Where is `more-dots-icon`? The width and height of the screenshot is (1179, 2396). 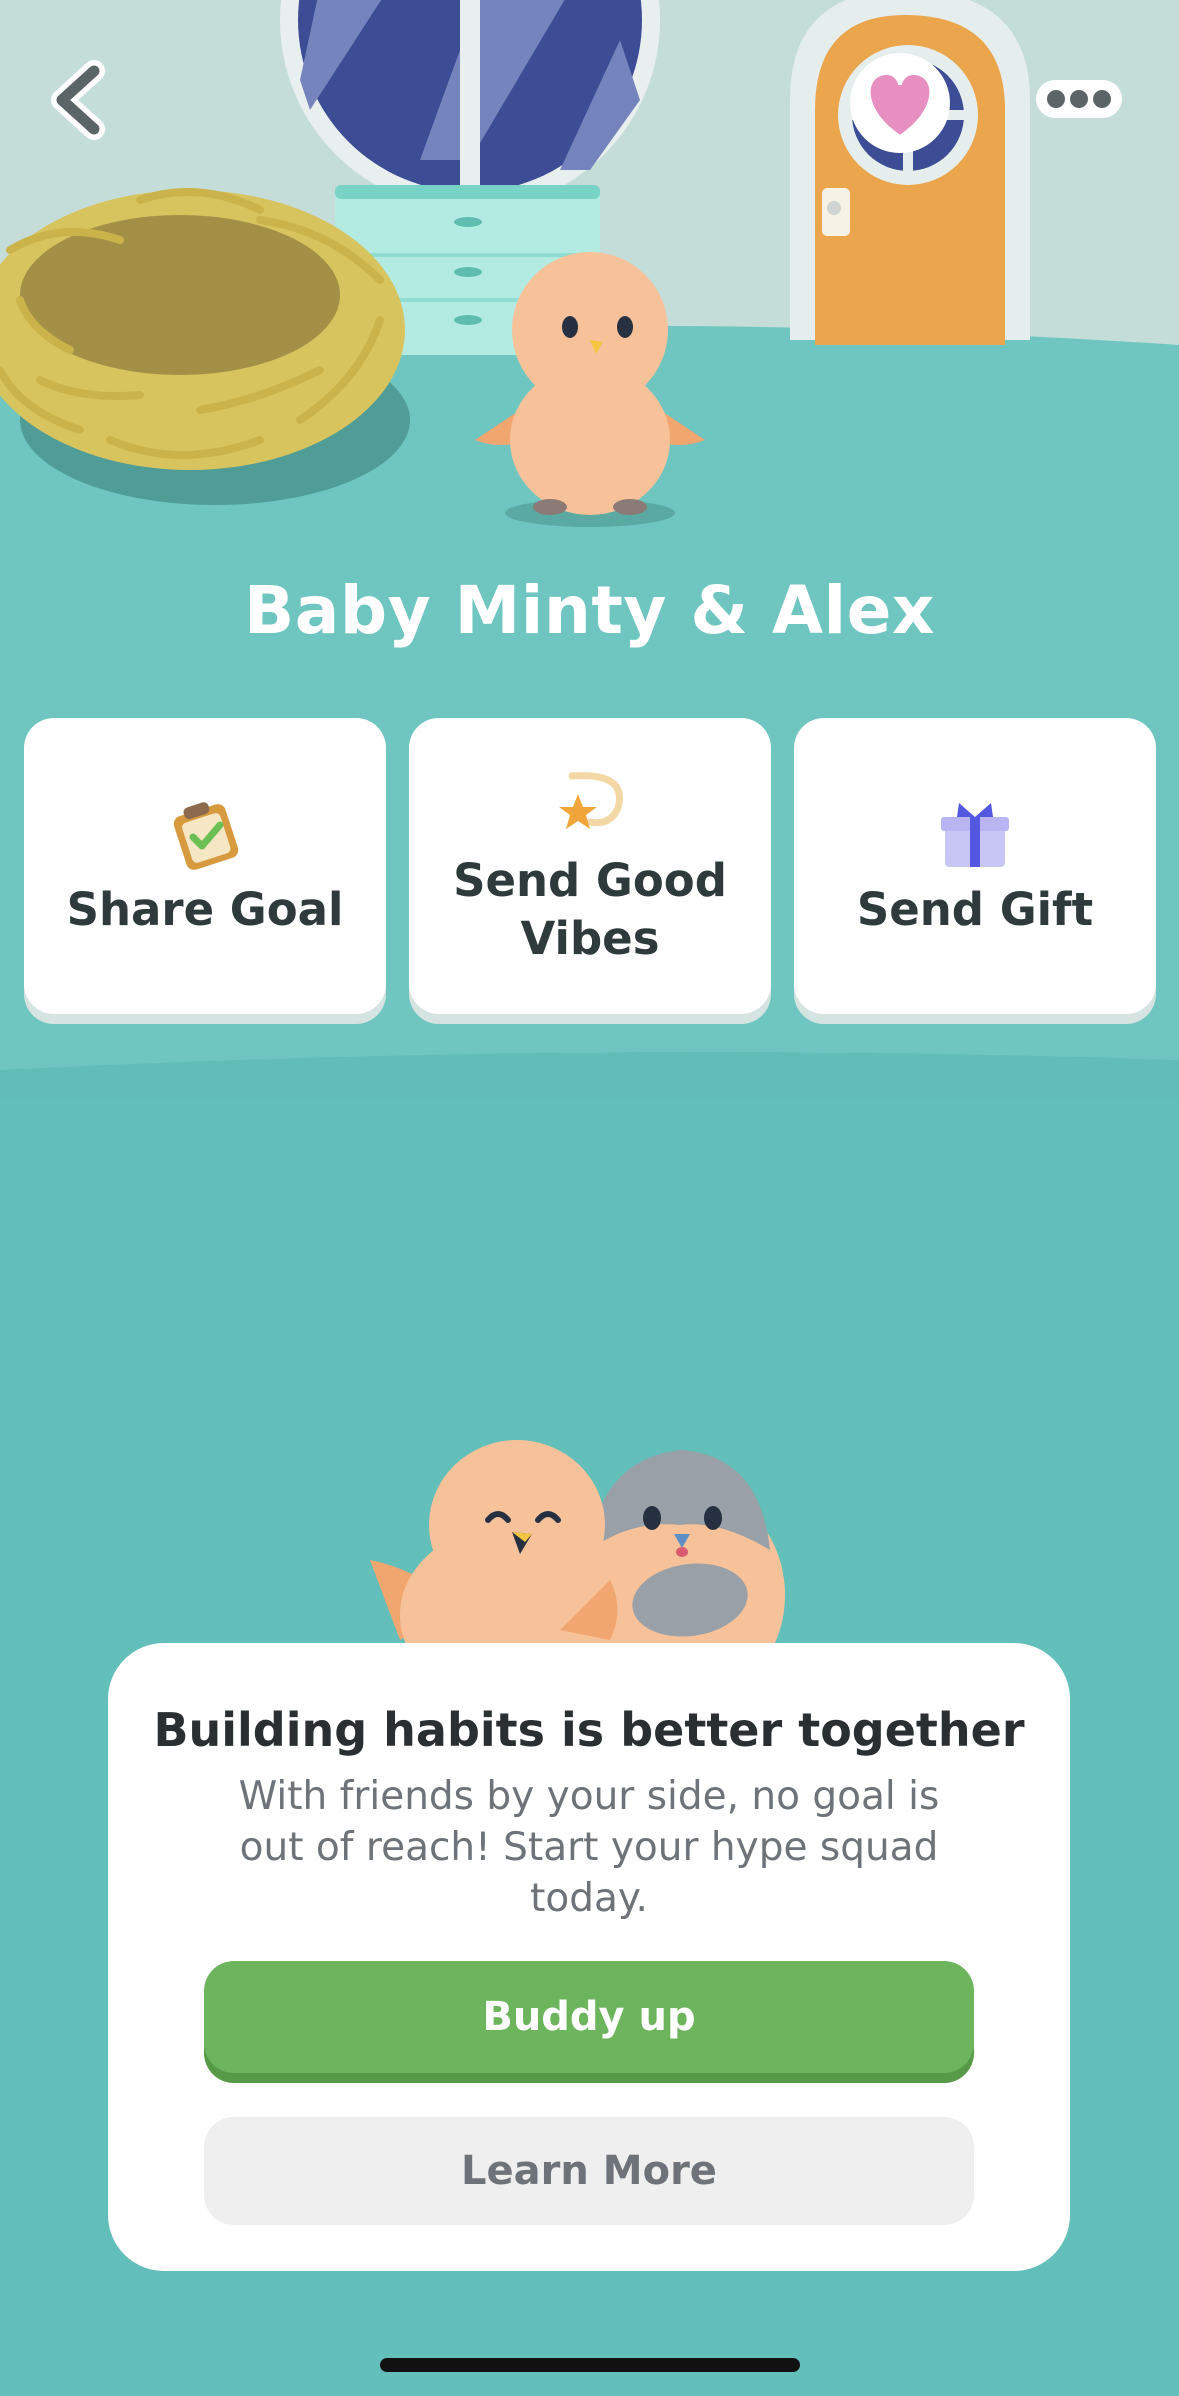
more-dots-icon is located at coordinates (1079, 99).